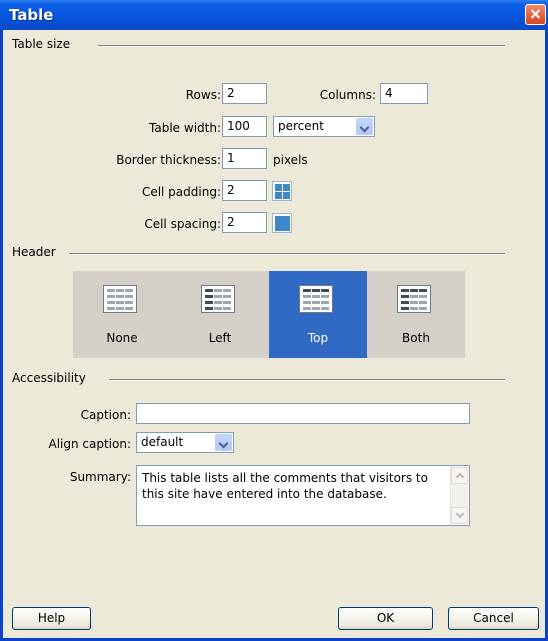 This screenshot has width=548, height=641. What do you see at coordinates (122, 338) in the screenshot?
I see `header-option-label: None` at bounding box center [122, 338].